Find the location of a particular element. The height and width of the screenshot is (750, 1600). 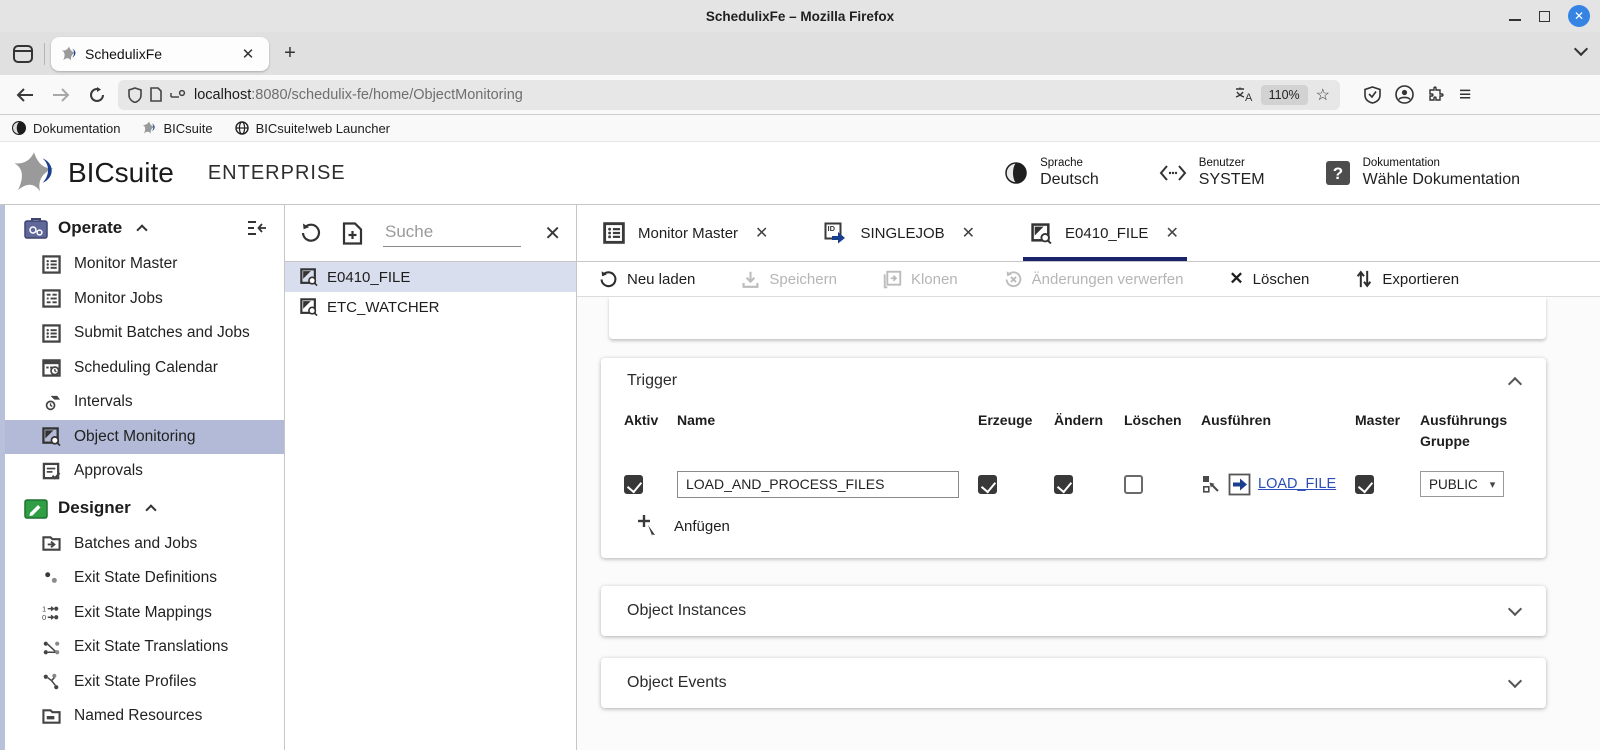

export-button: Exportieren is located at coordinates (1407, 279).